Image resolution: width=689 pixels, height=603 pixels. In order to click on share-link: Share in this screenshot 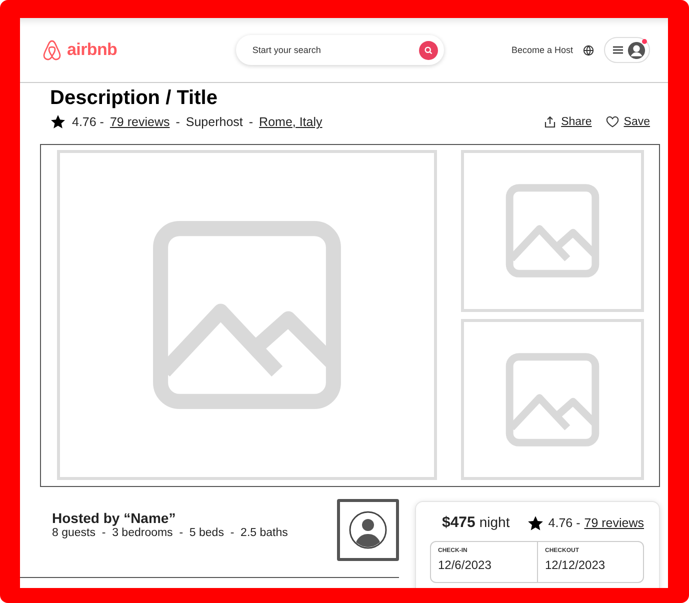, I will do `click(568, 122)`.